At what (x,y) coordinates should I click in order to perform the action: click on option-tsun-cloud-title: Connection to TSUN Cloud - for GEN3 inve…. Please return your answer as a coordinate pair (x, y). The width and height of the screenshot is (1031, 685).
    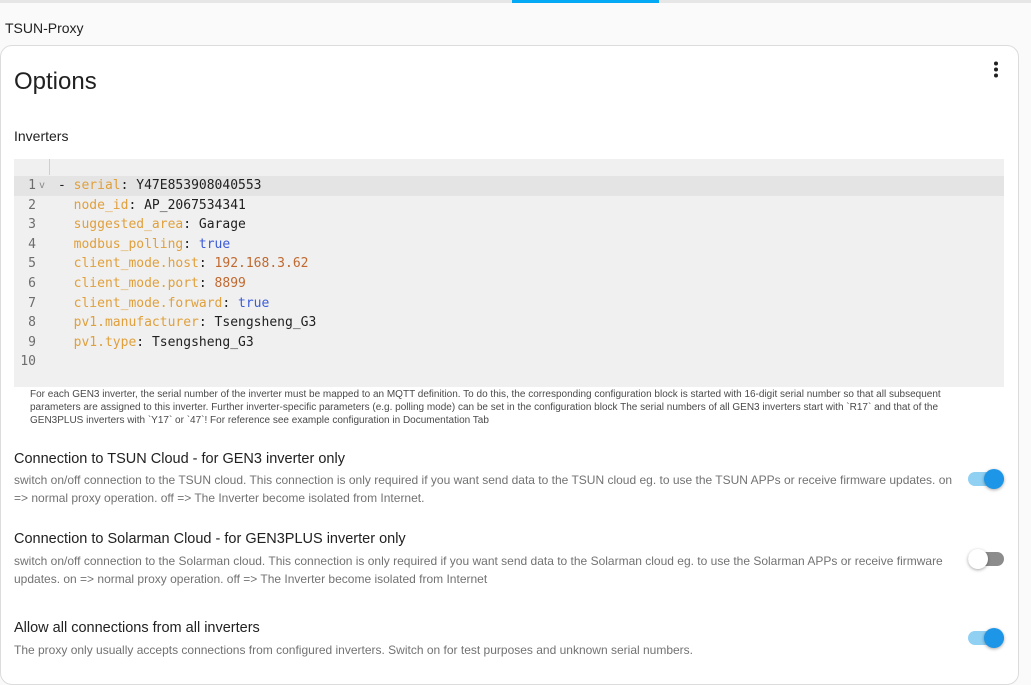
    Looking at the image, I should click on (179, 459).